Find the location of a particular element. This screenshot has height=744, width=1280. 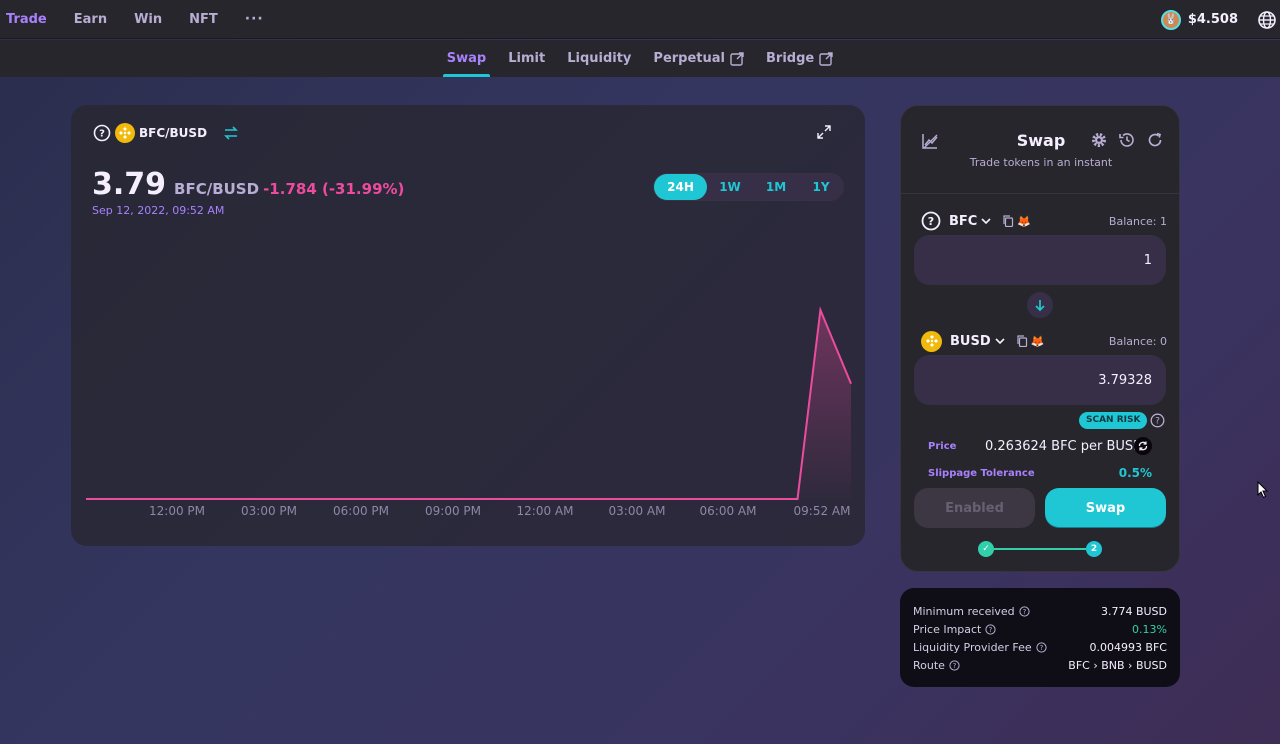

tab-swap: Swap is located at coordinates (466, 58).